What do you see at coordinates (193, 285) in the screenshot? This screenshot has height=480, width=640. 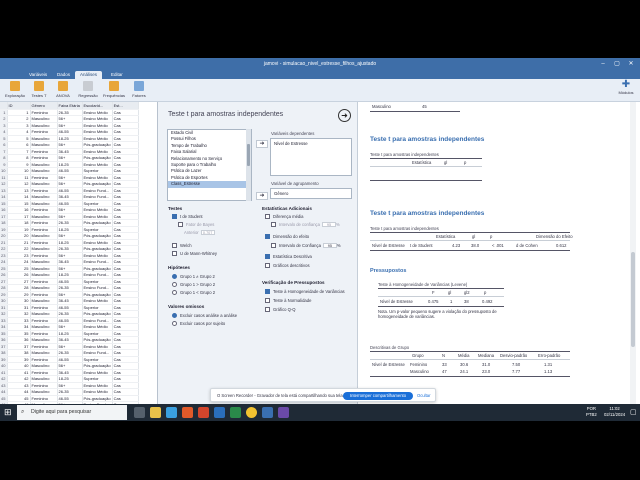 I see `hypothesis-radio-gt: Grupo 1 > Grupo 2` at bounding box center [193, 285].